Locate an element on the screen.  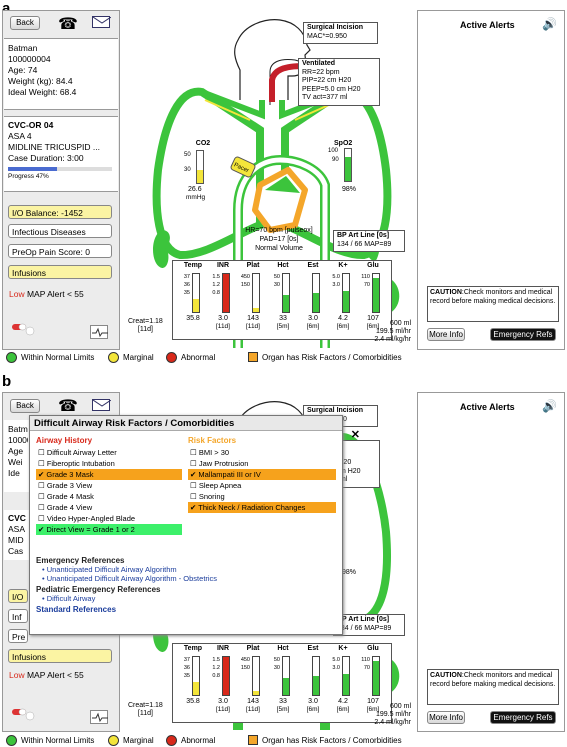
lab-ticks: 450 150 is located at coordinates (244, 281).